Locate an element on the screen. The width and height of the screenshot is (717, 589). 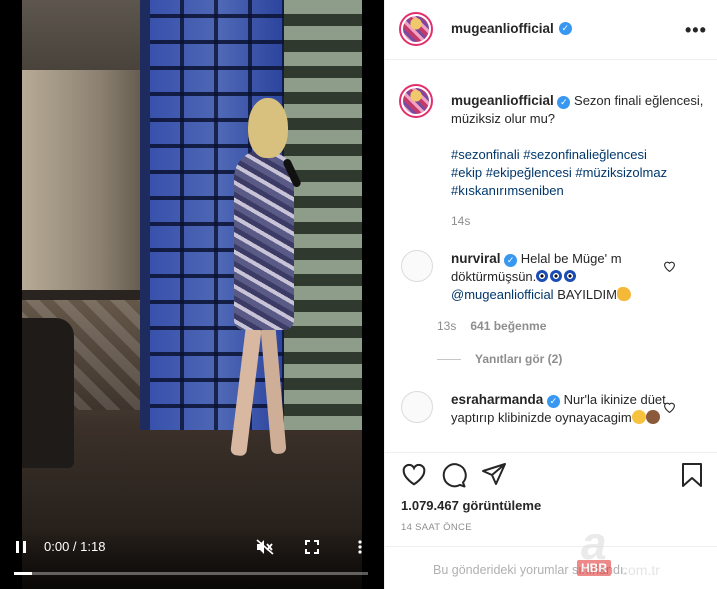
watermark-domain: com.tr is located at coordinates (640, 570).